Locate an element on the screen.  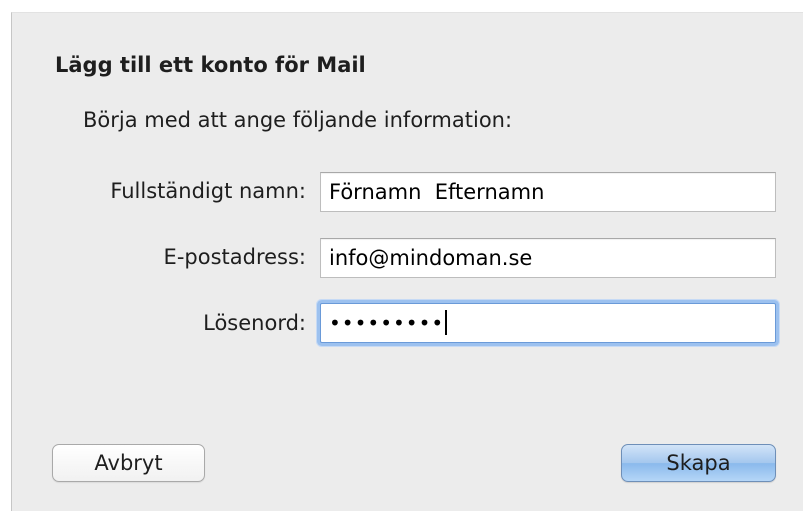
dialog-title: Lägg till ett konto för Mail is located at coordinates (210, 65).